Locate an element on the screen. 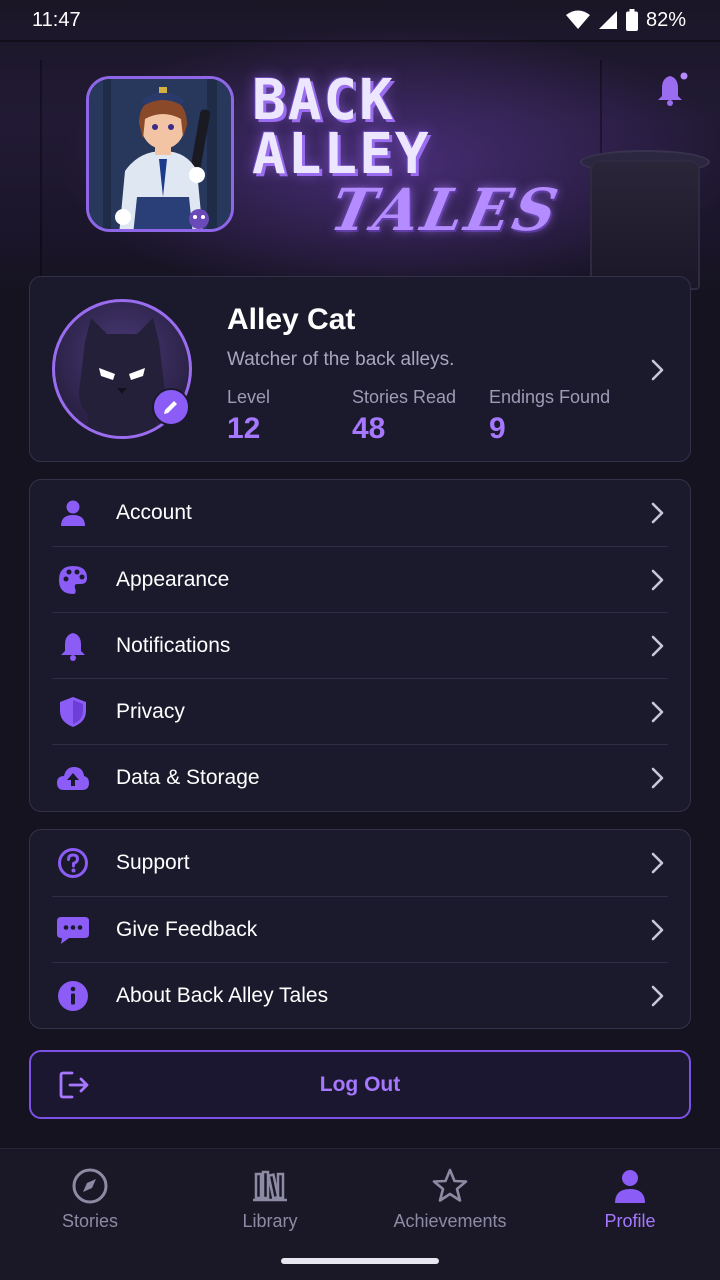 The image size is (720, 1280). cloud-upload-icon is located at coordinates (73, 778).